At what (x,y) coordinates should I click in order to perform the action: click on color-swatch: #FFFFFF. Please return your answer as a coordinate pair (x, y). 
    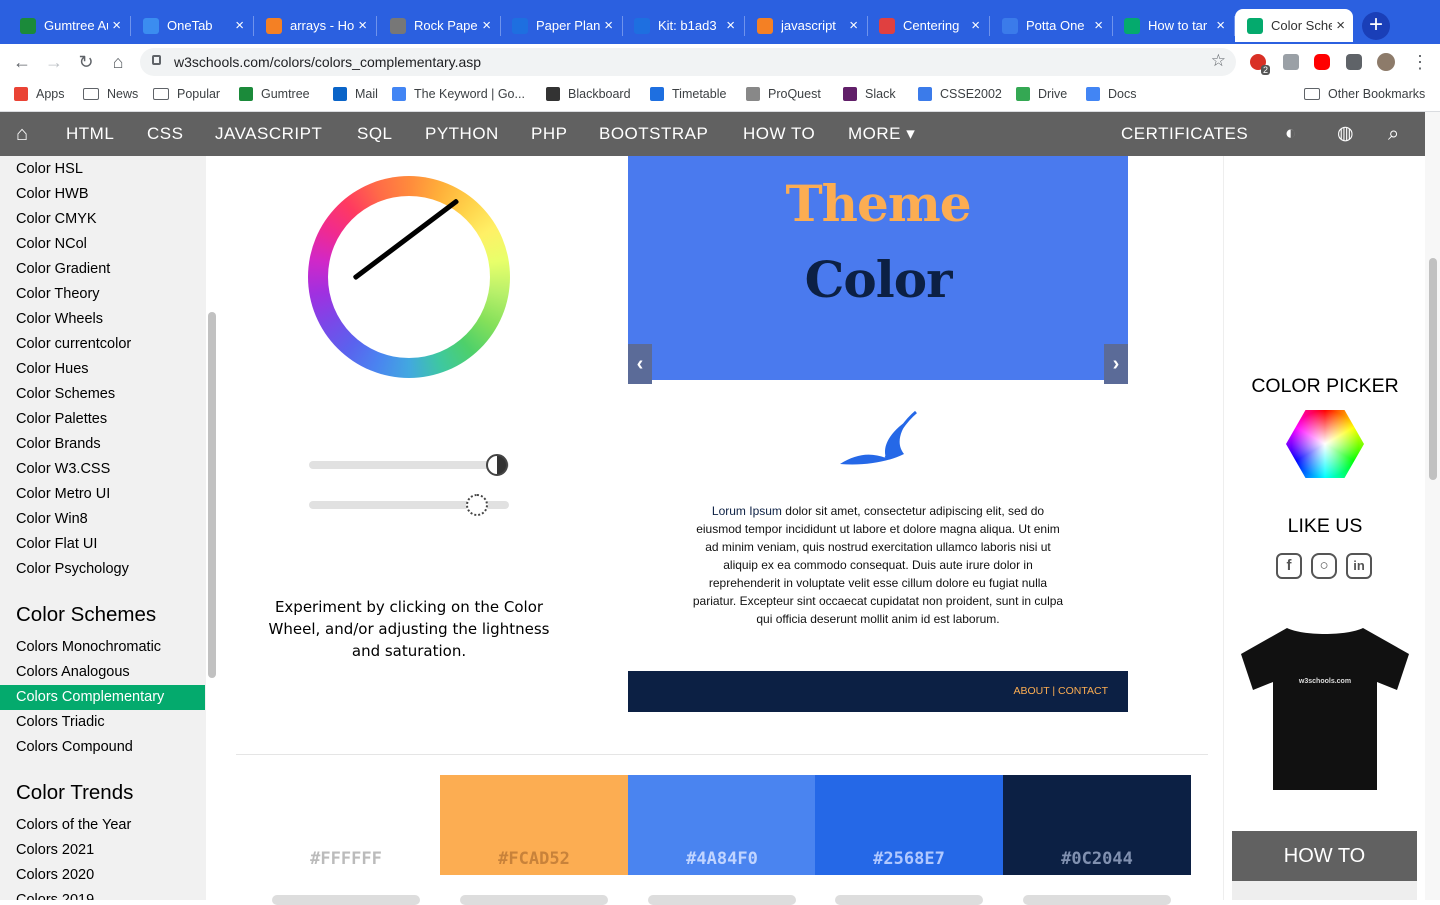
    Looking at the image, I should click on (346, 825).